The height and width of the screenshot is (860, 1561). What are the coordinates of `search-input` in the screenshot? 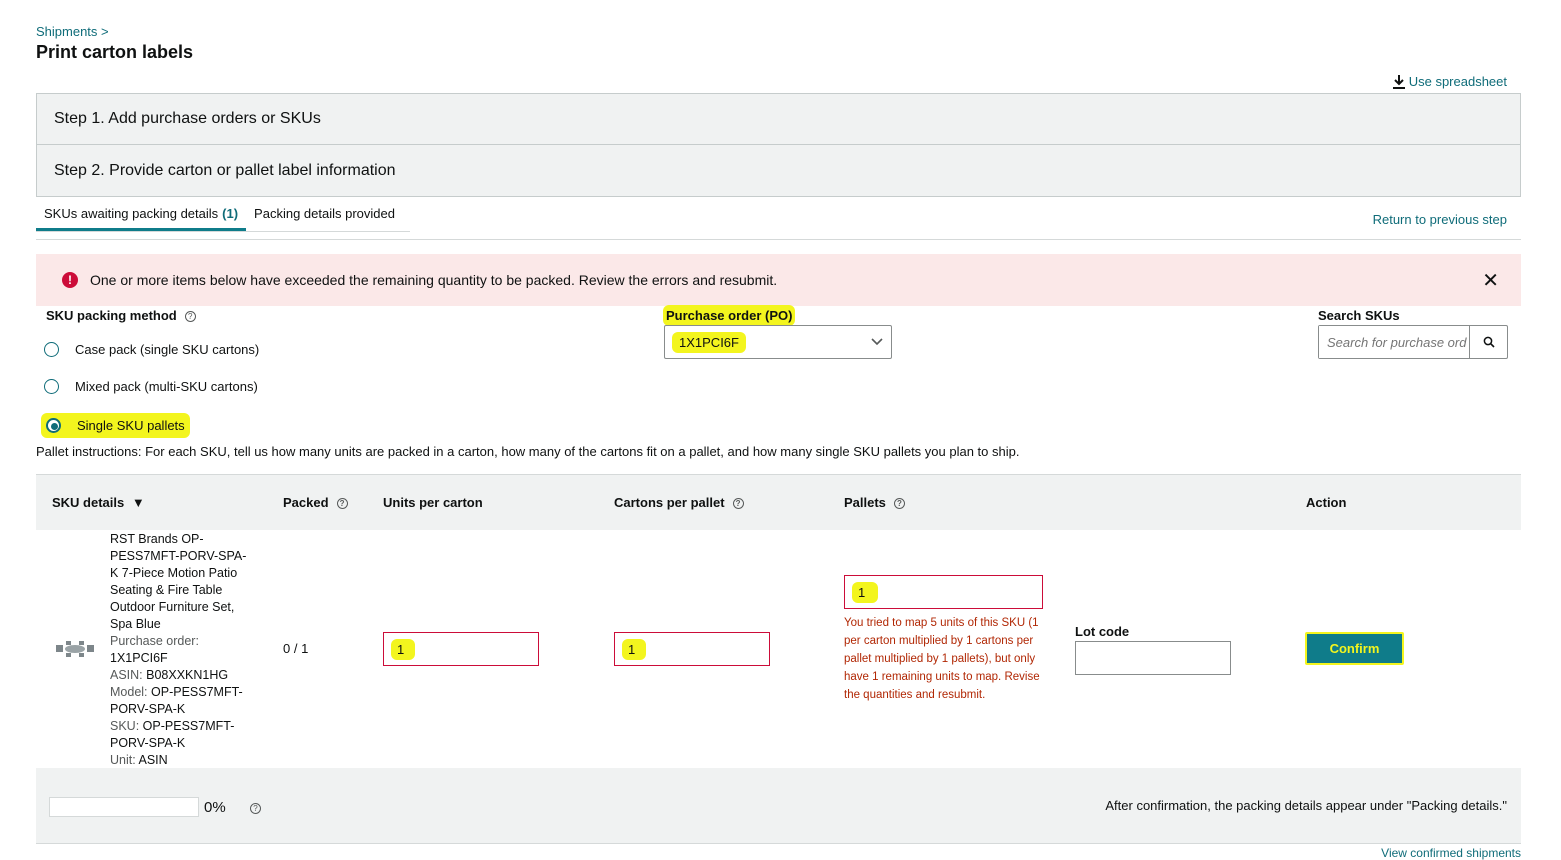 It's located at (1394, 342).